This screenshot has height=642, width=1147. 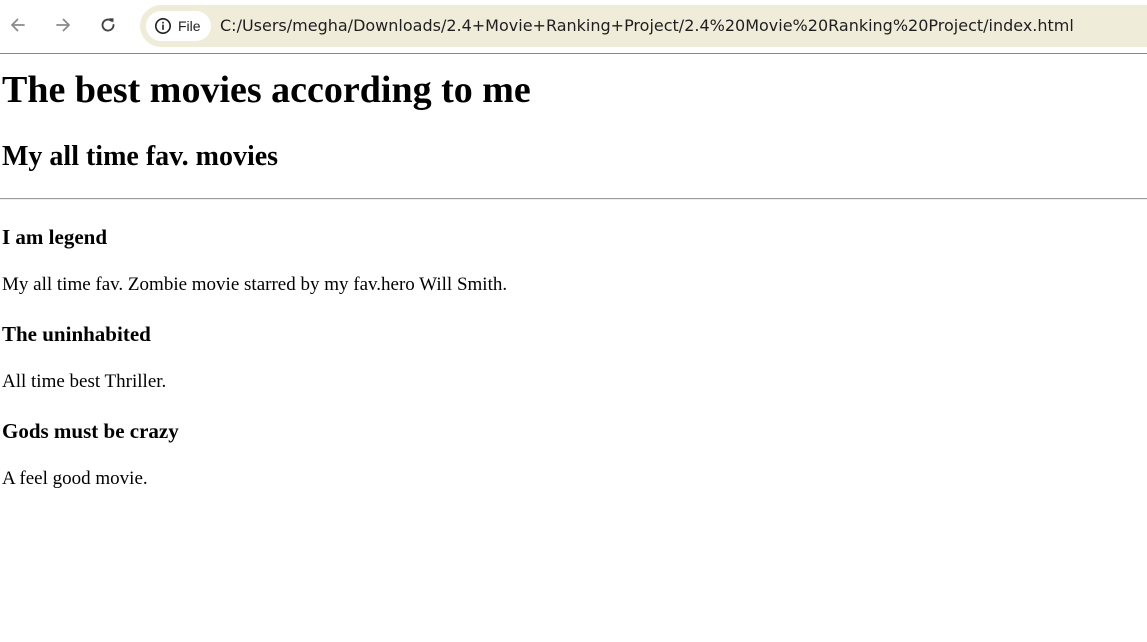 I want to click on page-subtitle: My all time fav. movies, so click(x=140, y=156).